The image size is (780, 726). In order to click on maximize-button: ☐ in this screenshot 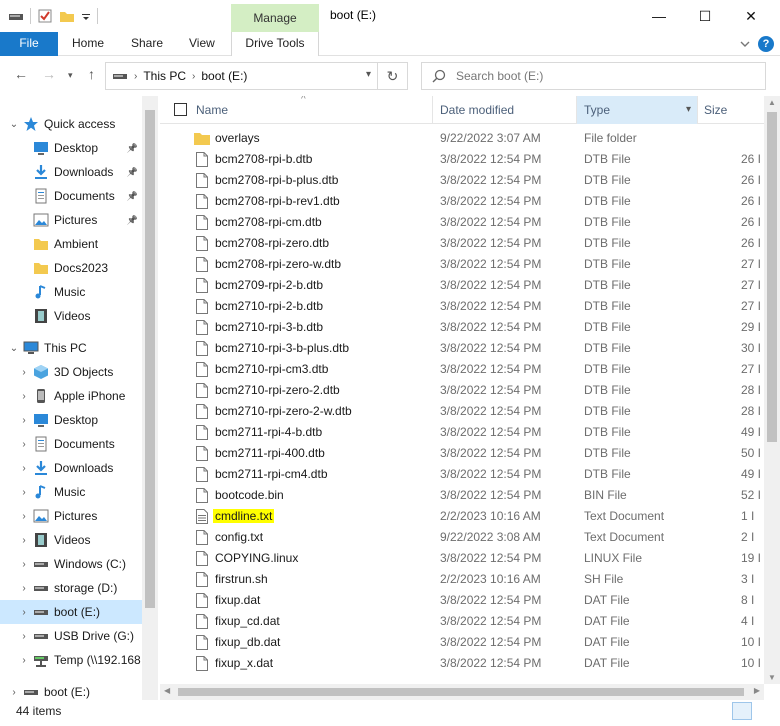, I will do `click(705, 16)`.